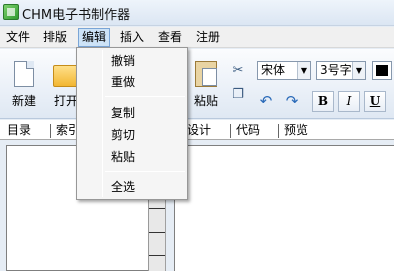  What do you see at coordinates (349, 101) in the screenshot?
I see `italic-button: I` at bounding box center [349, 101].